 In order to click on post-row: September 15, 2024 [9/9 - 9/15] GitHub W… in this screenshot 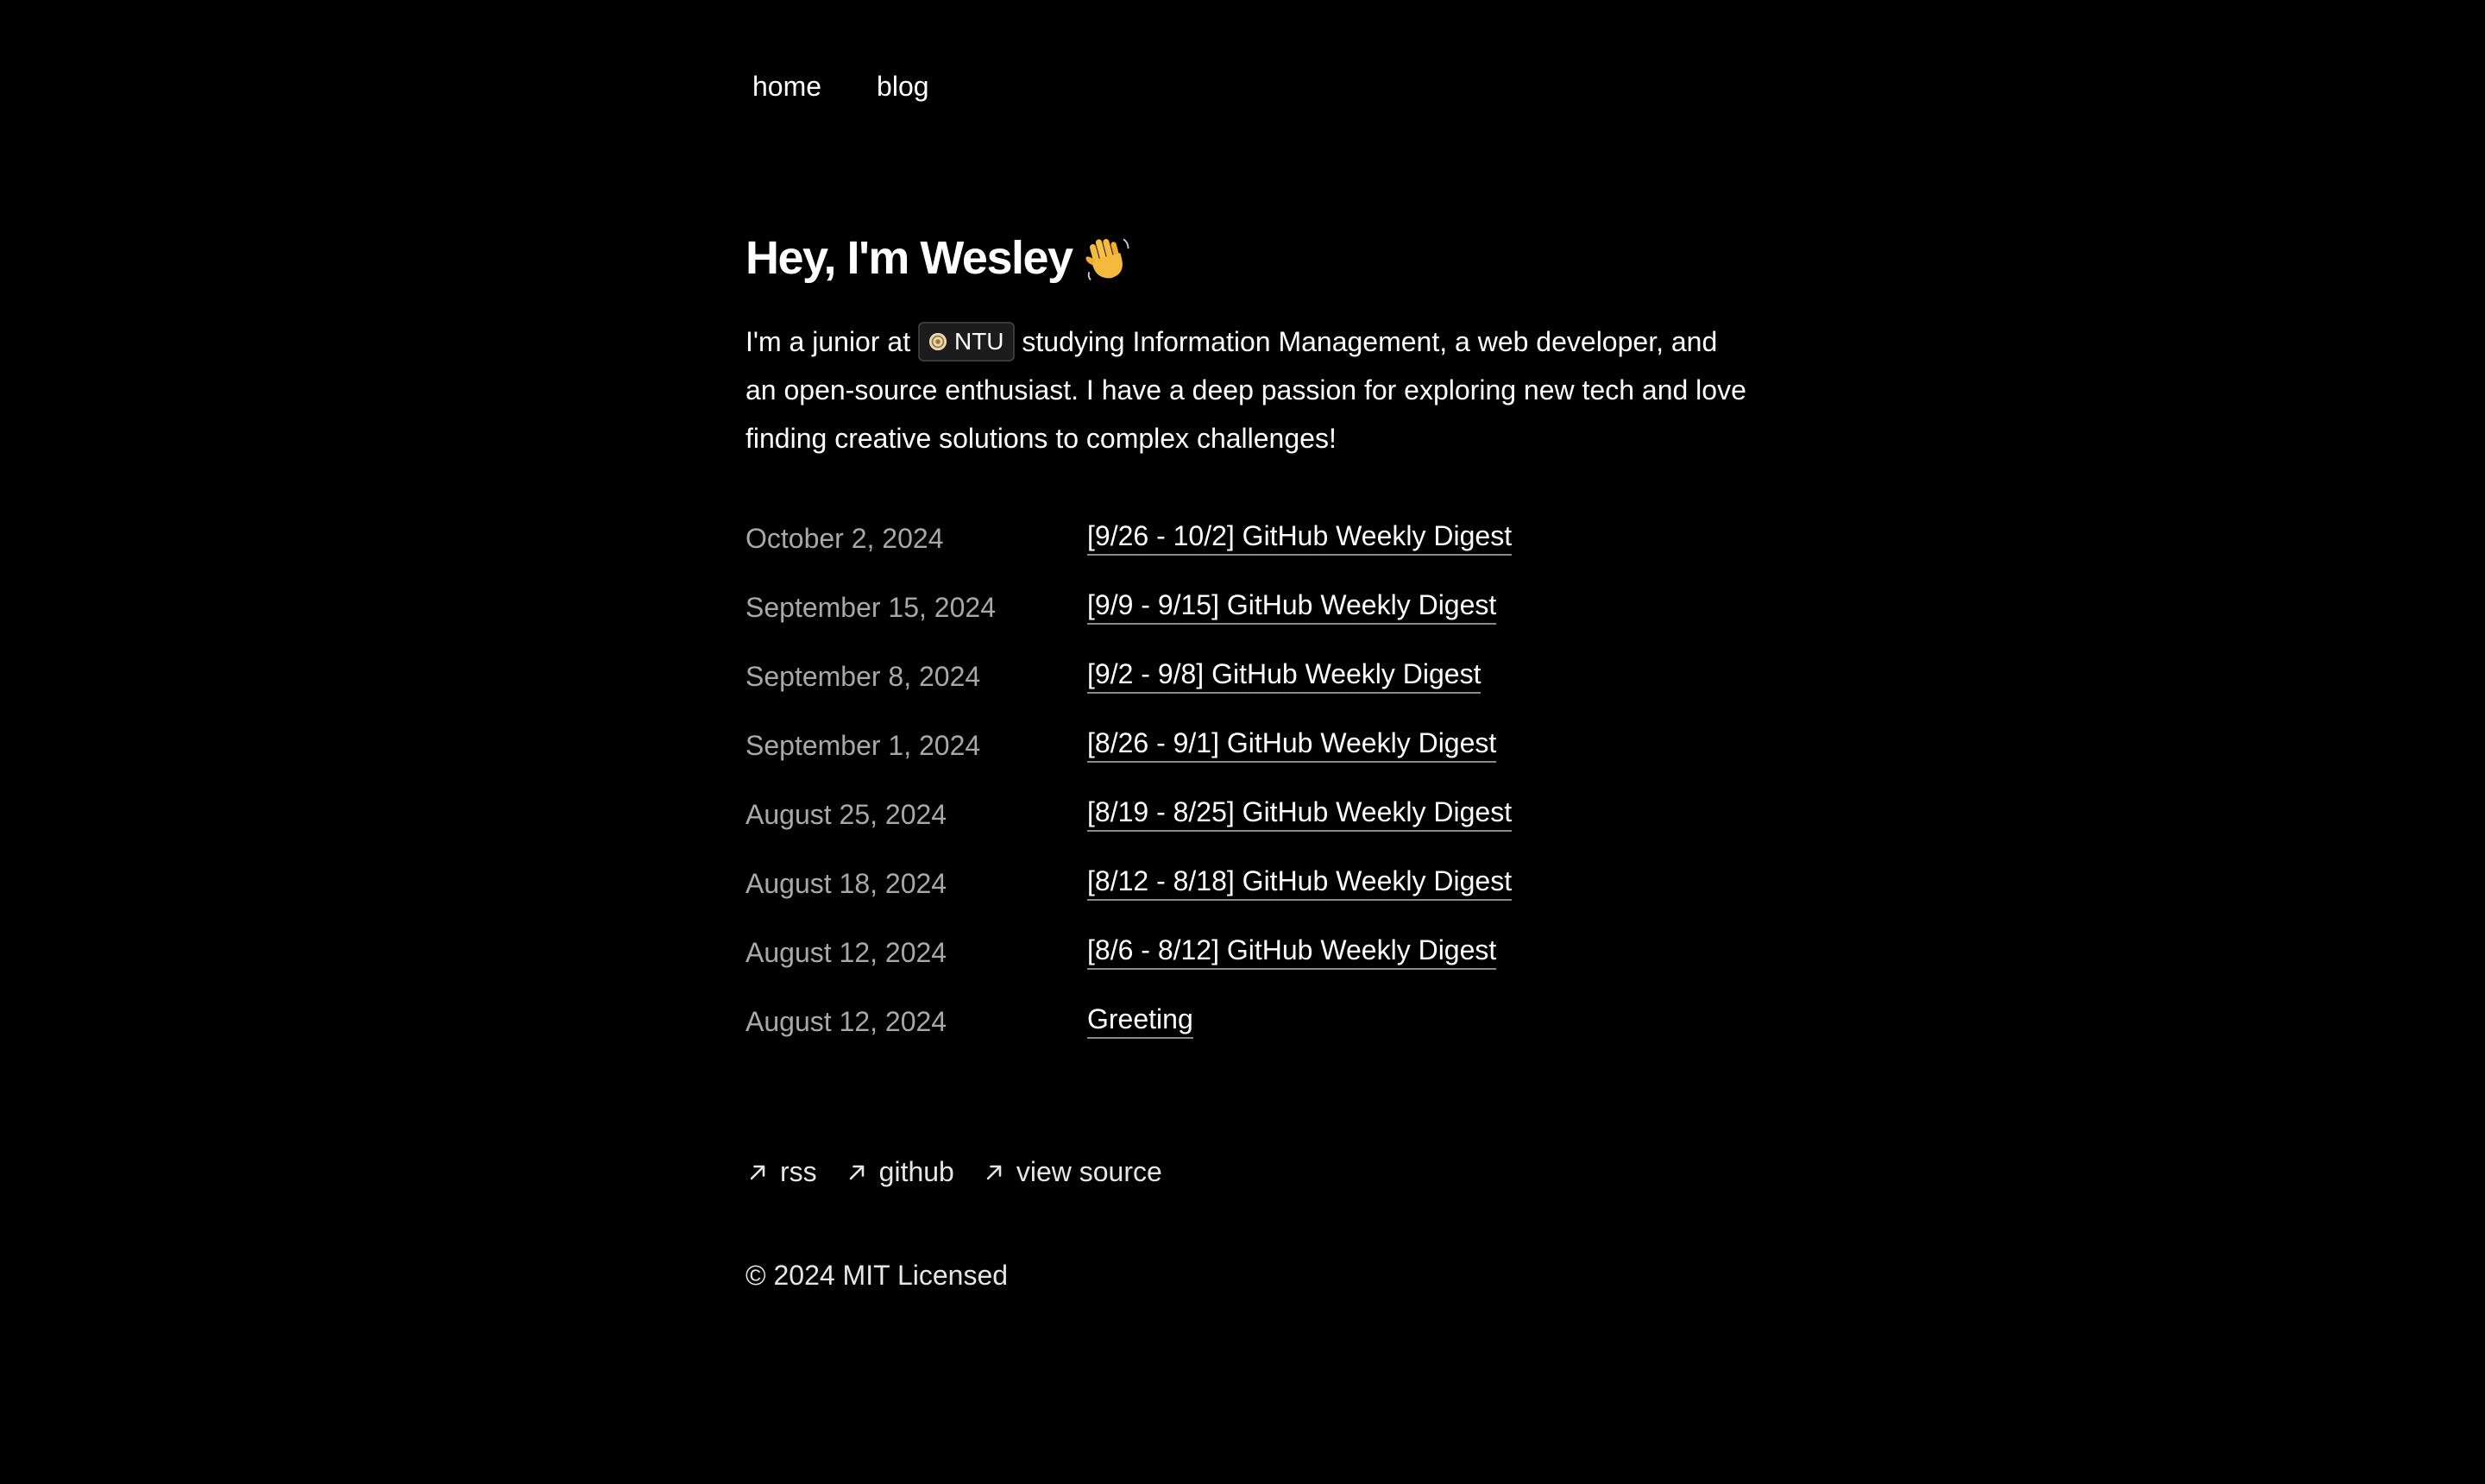, I will do `click(1246, 622)`.